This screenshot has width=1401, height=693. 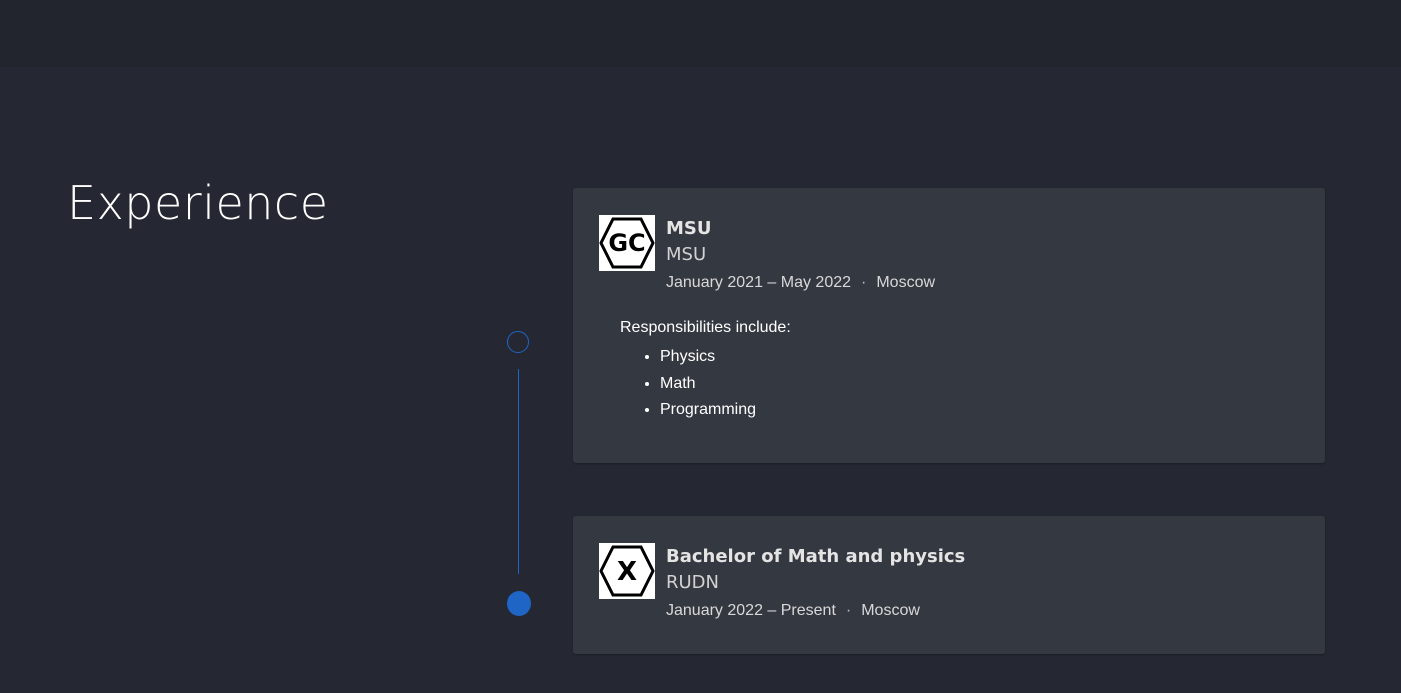 What do you see at coordinates (725, 384) in the screenshot?
I see `list-item: Math` at bounding box center [725, 384].